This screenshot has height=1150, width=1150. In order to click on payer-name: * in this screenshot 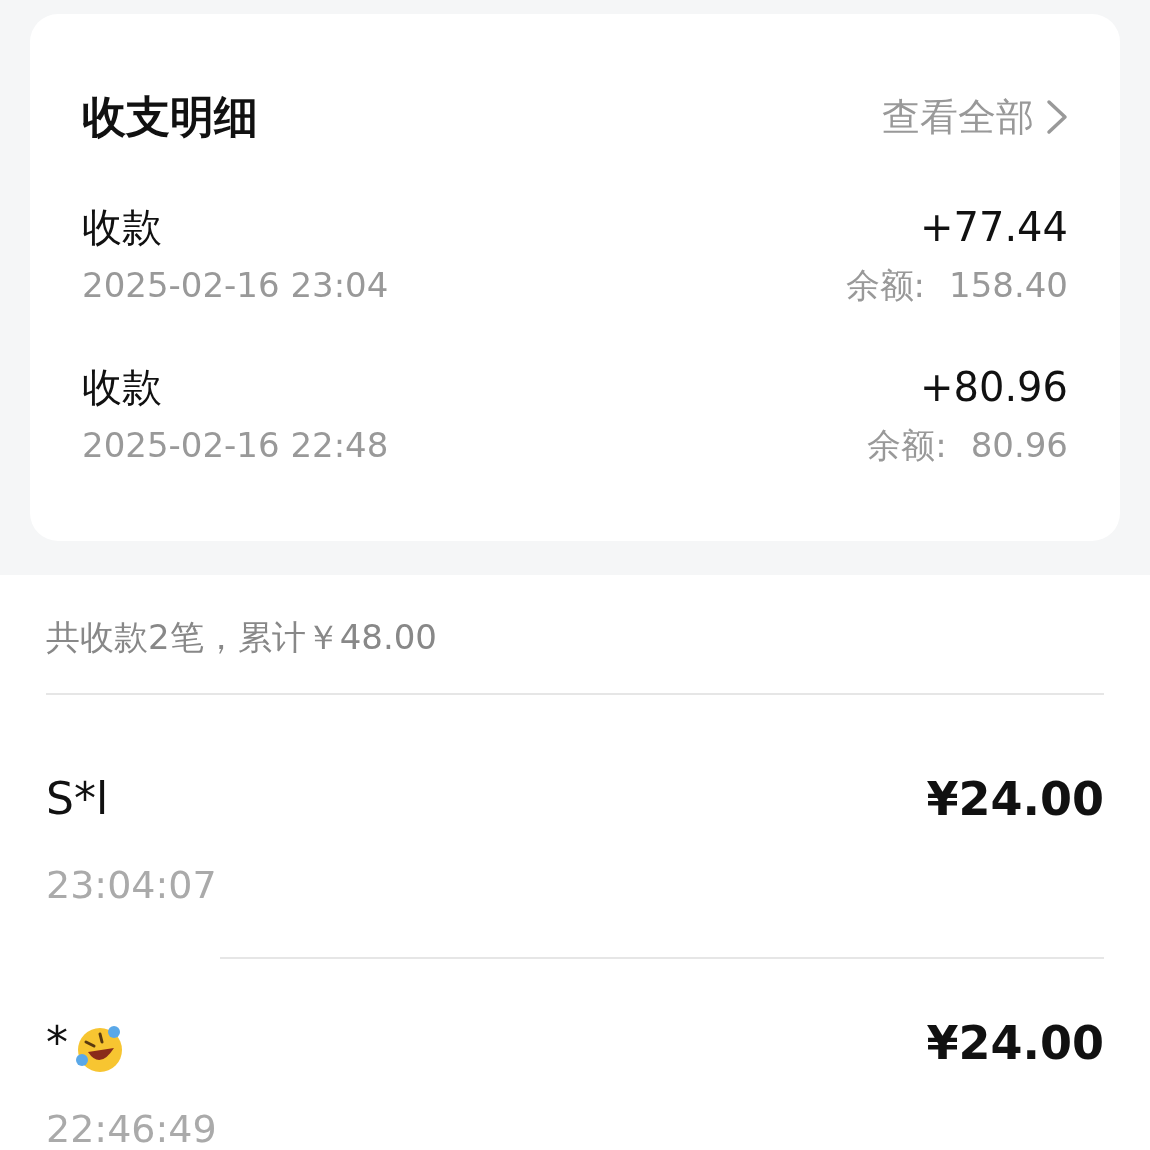, I will do `click(57, 1043)`.